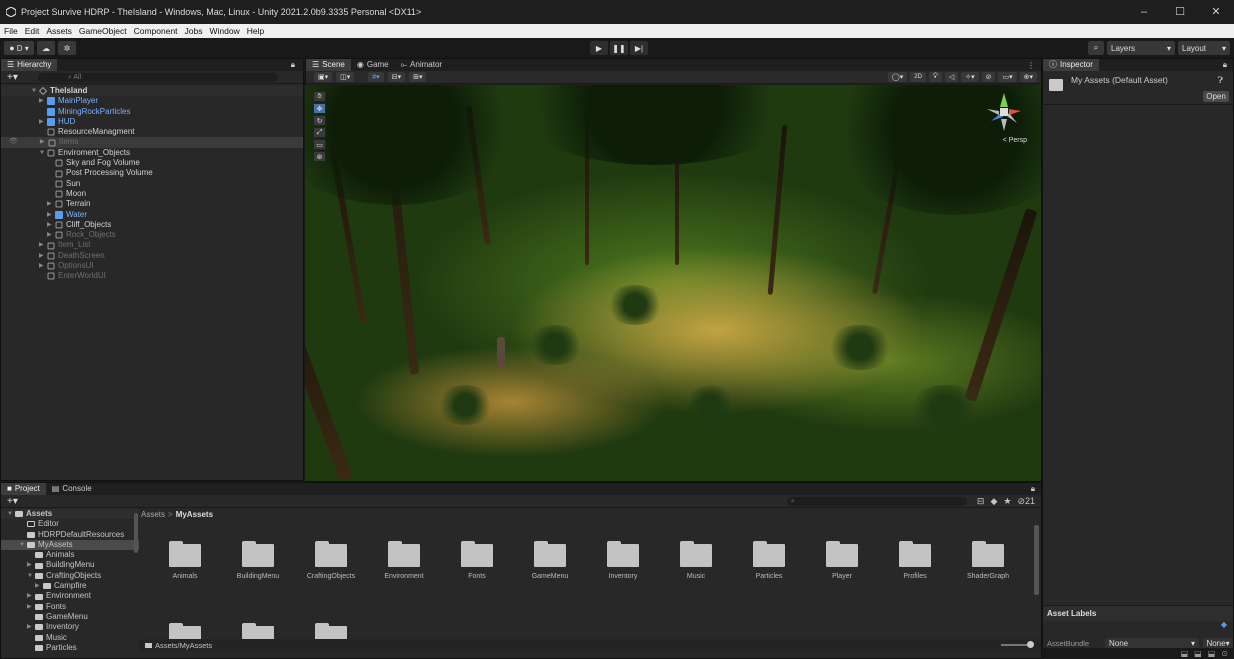 This screenshot has width=1234, height=659. What do you see at coordinates (951, 77) in the screenshot?
I see `audio-toggle: ◁` at bounding box center [951, 77].